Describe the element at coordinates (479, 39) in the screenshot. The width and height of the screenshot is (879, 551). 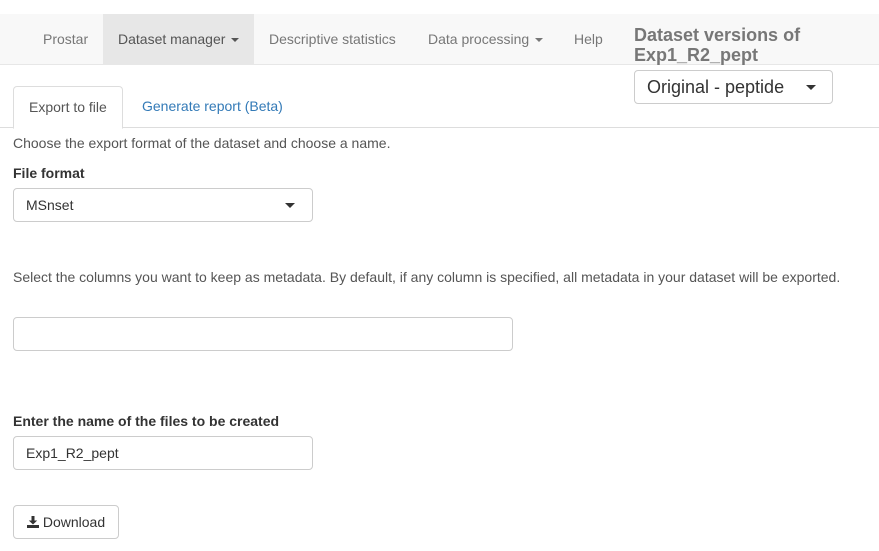
I see `nav-item-label: Data processing` at that location.